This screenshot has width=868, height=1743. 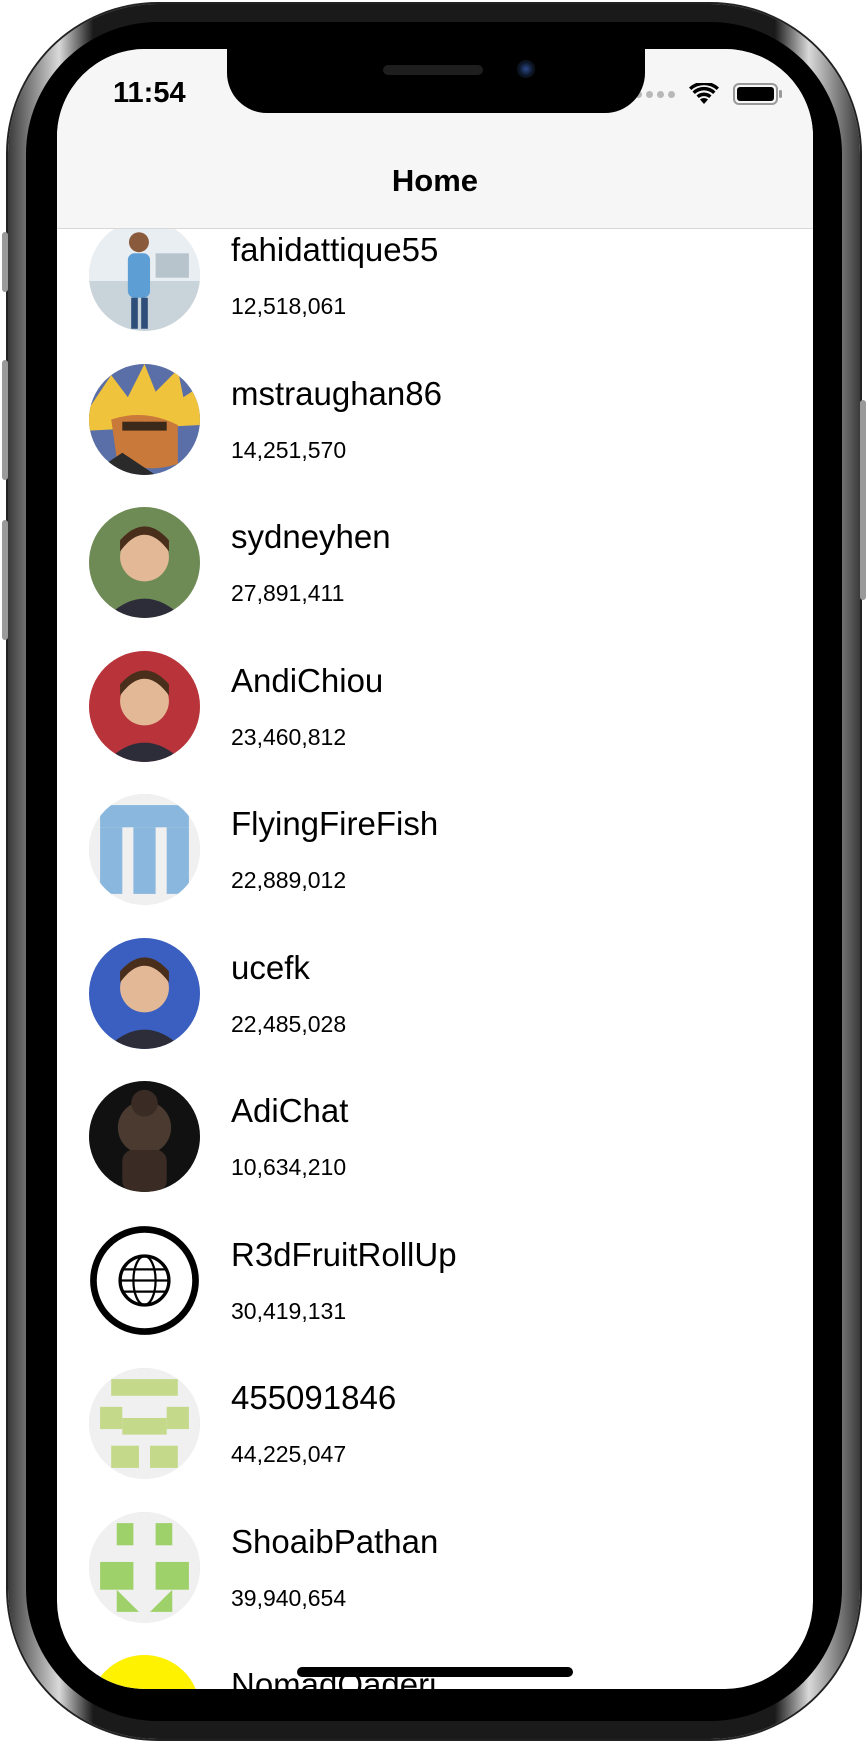 What do you see at coordinates (5, 580) in the screenshot?
I see `volume-down-button` at bounding box center [5, 580].